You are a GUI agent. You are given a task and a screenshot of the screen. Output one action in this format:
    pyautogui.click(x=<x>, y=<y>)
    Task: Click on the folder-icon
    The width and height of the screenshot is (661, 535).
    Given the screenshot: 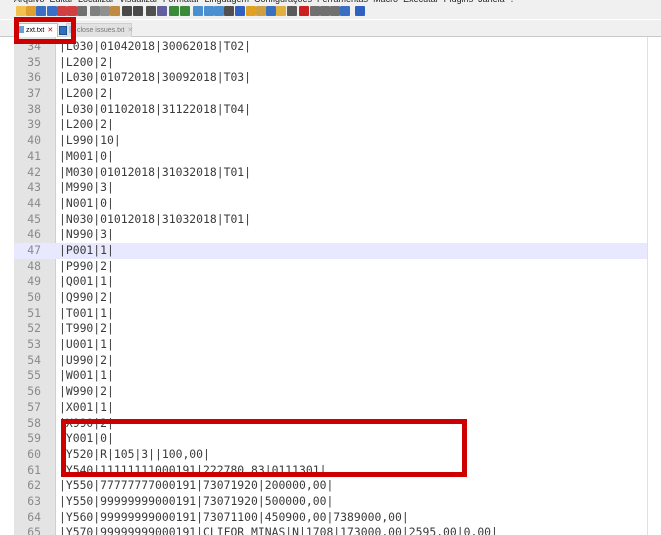 What is the action you would take?
    pyautogui.click(x=281, y=11)
    